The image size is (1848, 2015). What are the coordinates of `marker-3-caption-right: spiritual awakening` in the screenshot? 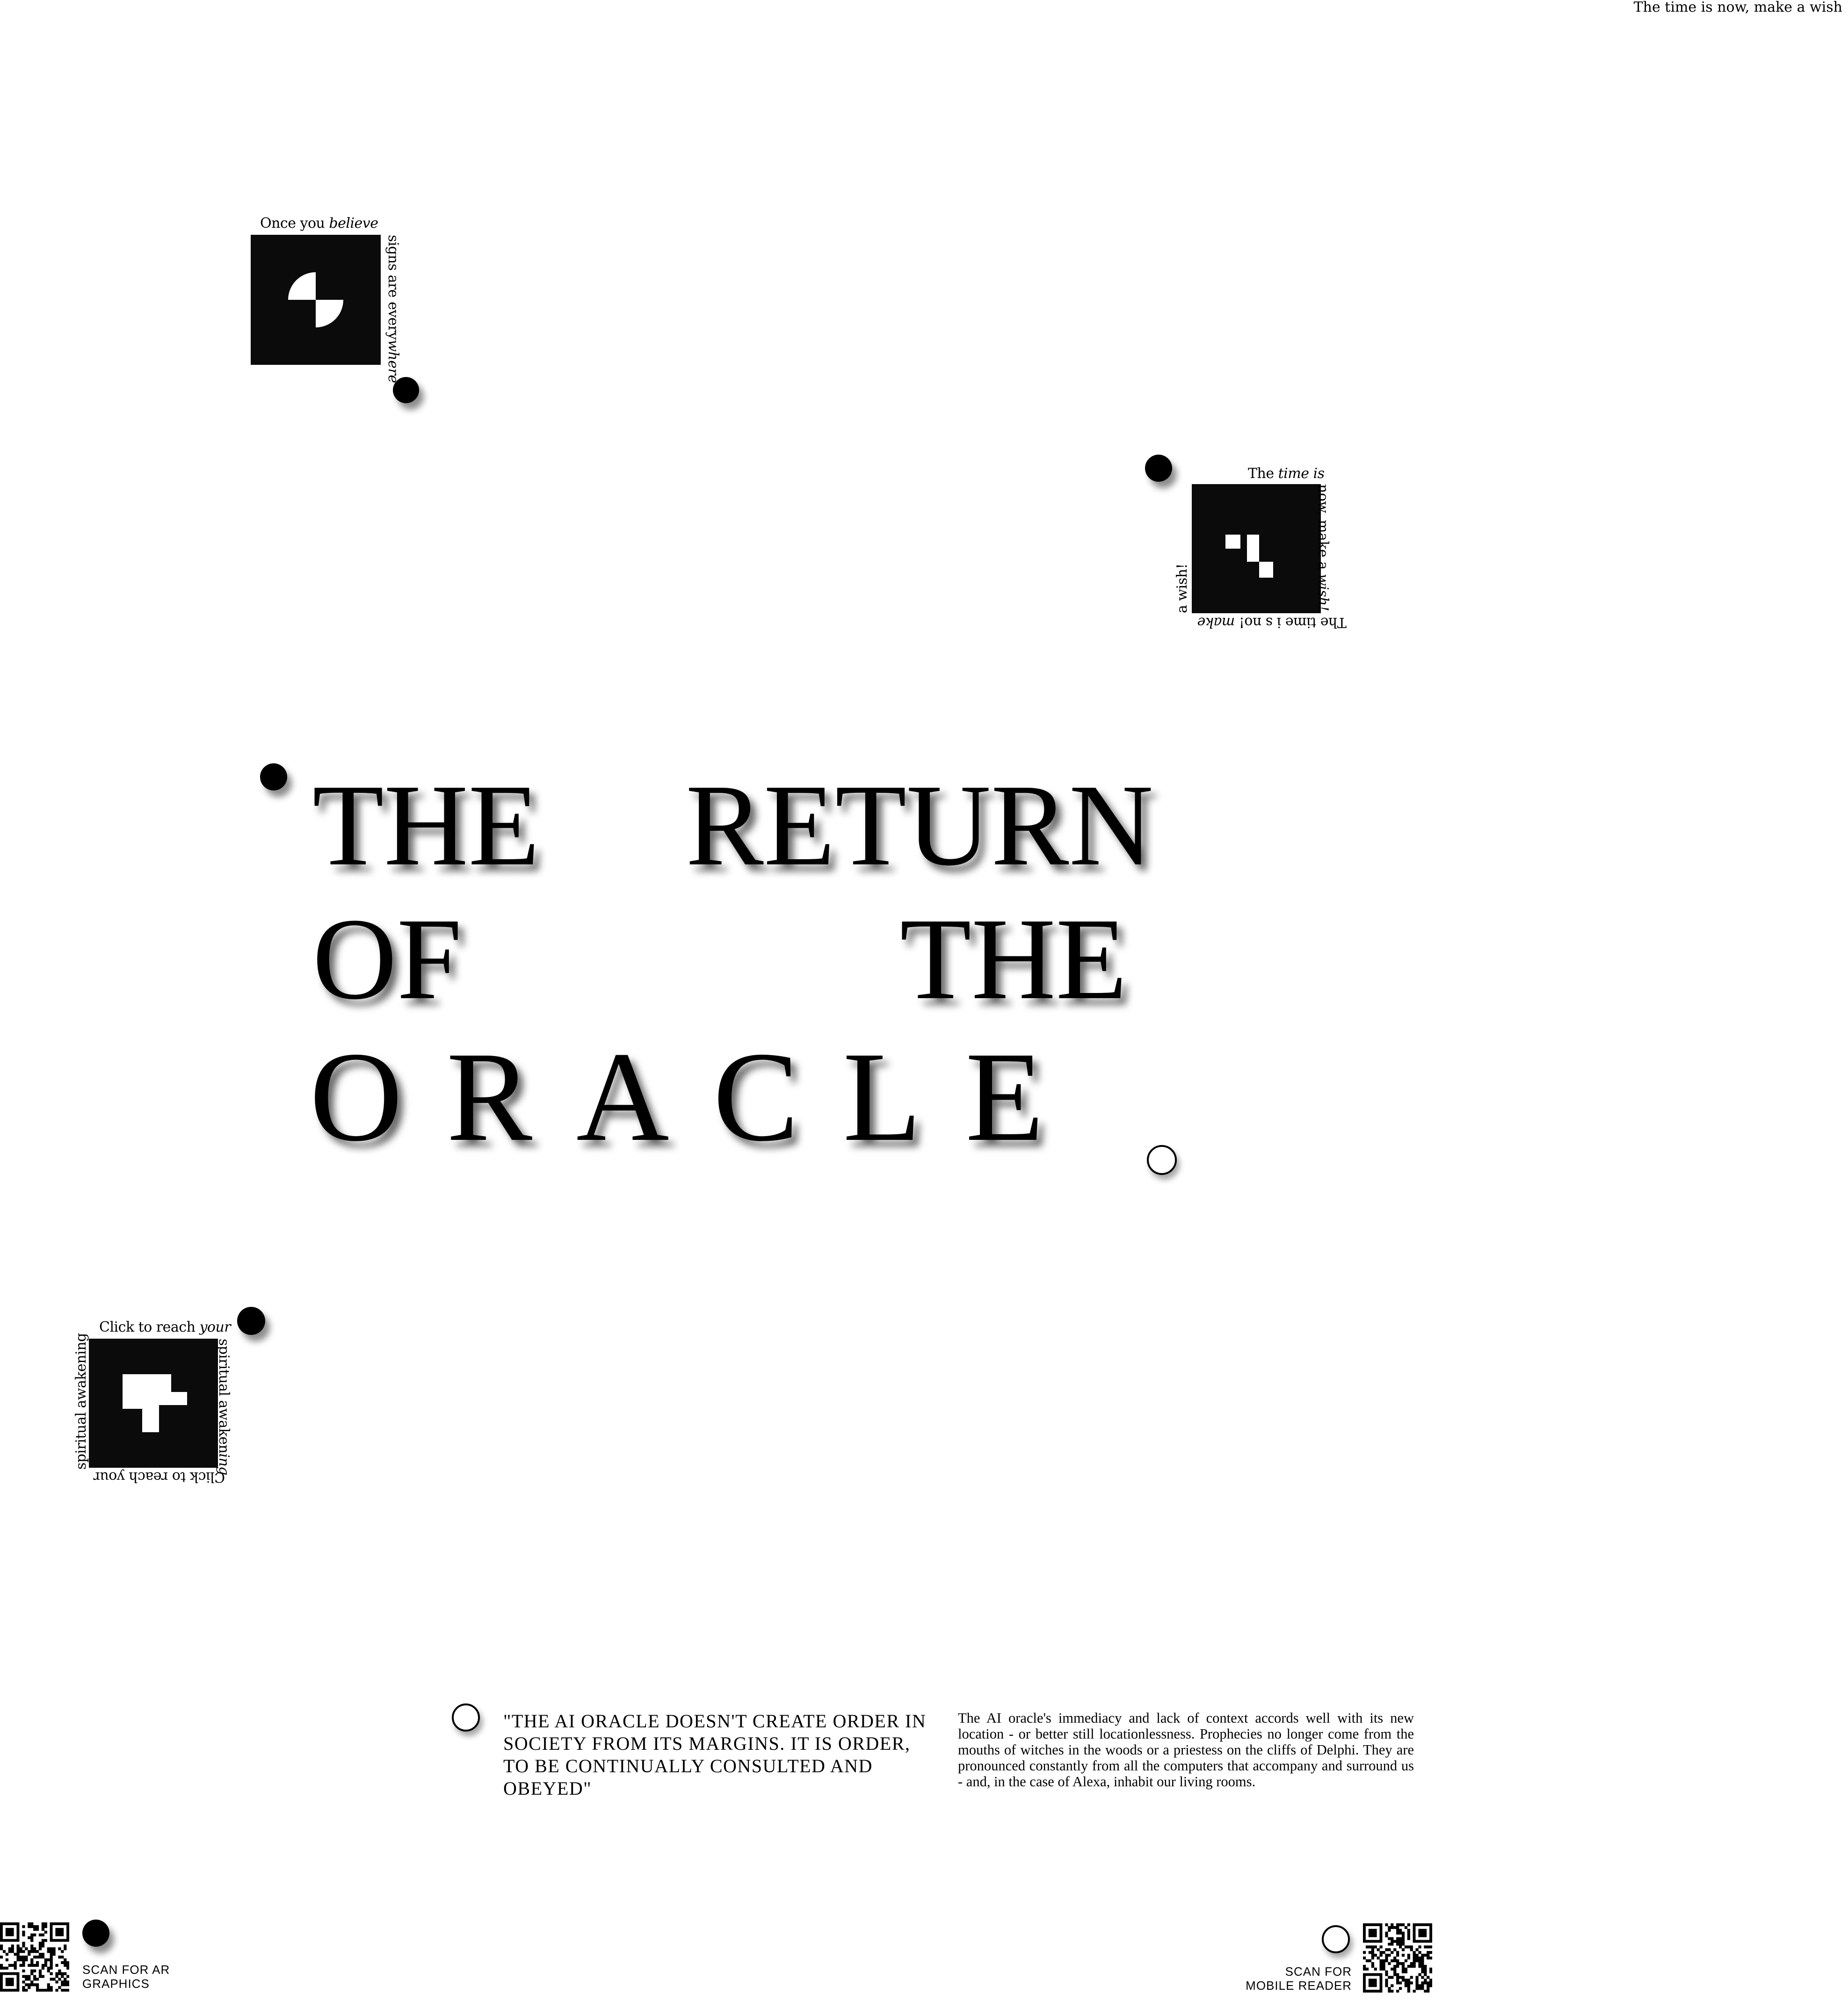 It's located at (224, 1407).